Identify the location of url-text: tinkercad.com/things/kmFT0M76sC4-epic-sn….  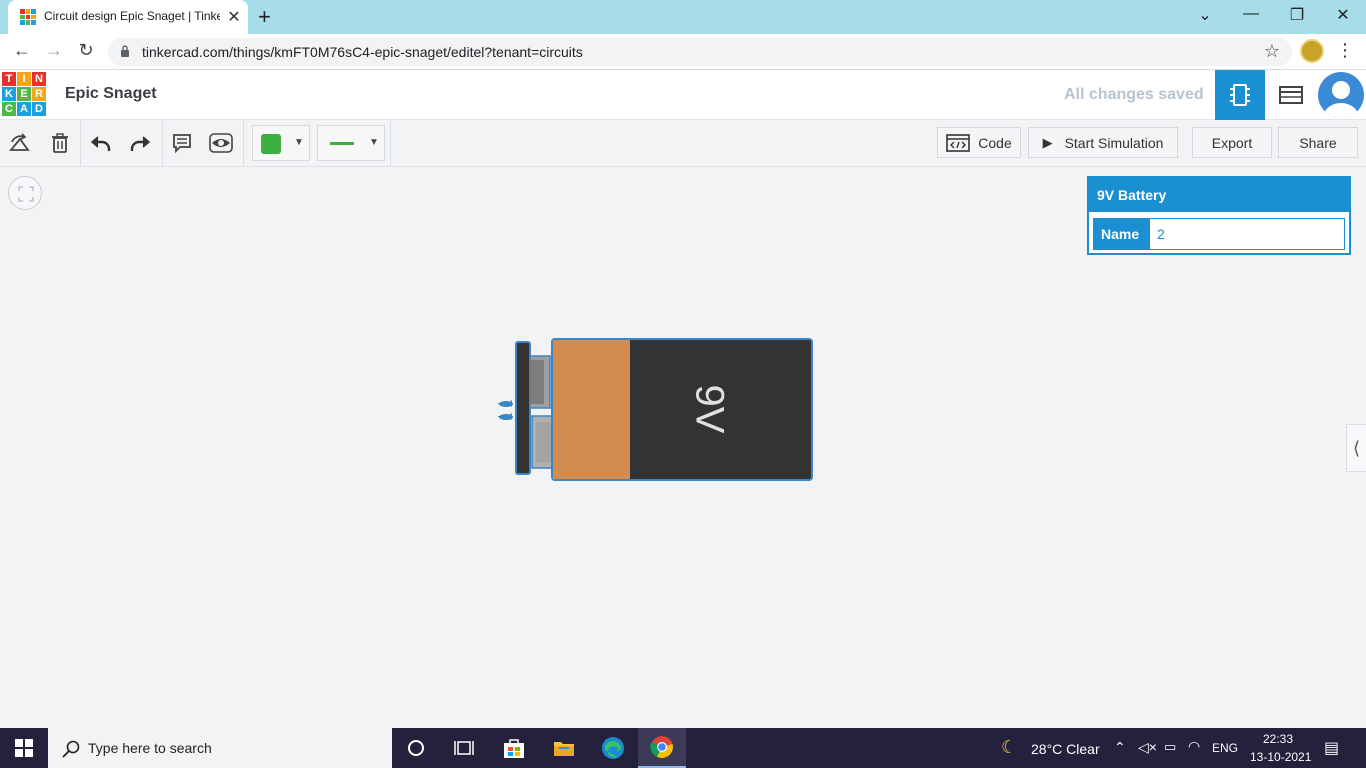
(362, 52).